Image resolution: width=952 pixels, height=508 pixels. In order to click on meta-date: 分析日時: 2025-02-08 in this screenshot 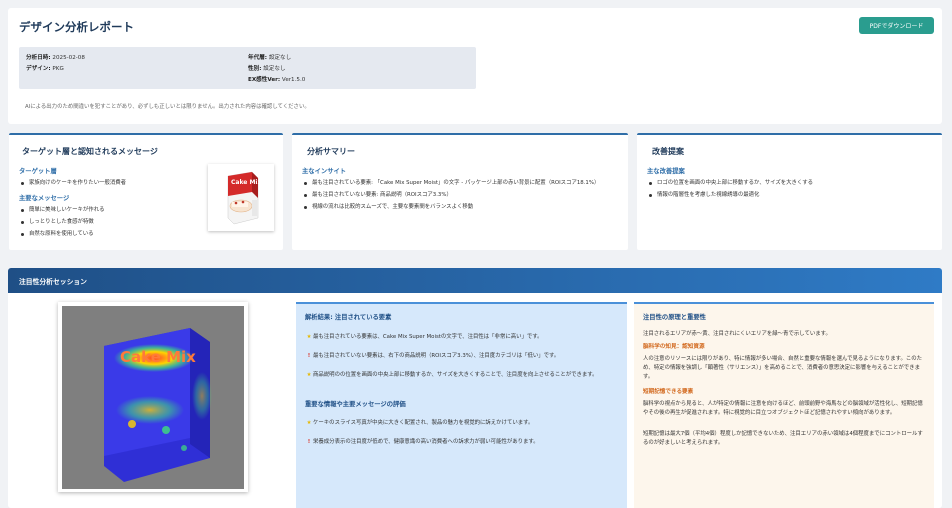, I will do `click(55, 58)`.